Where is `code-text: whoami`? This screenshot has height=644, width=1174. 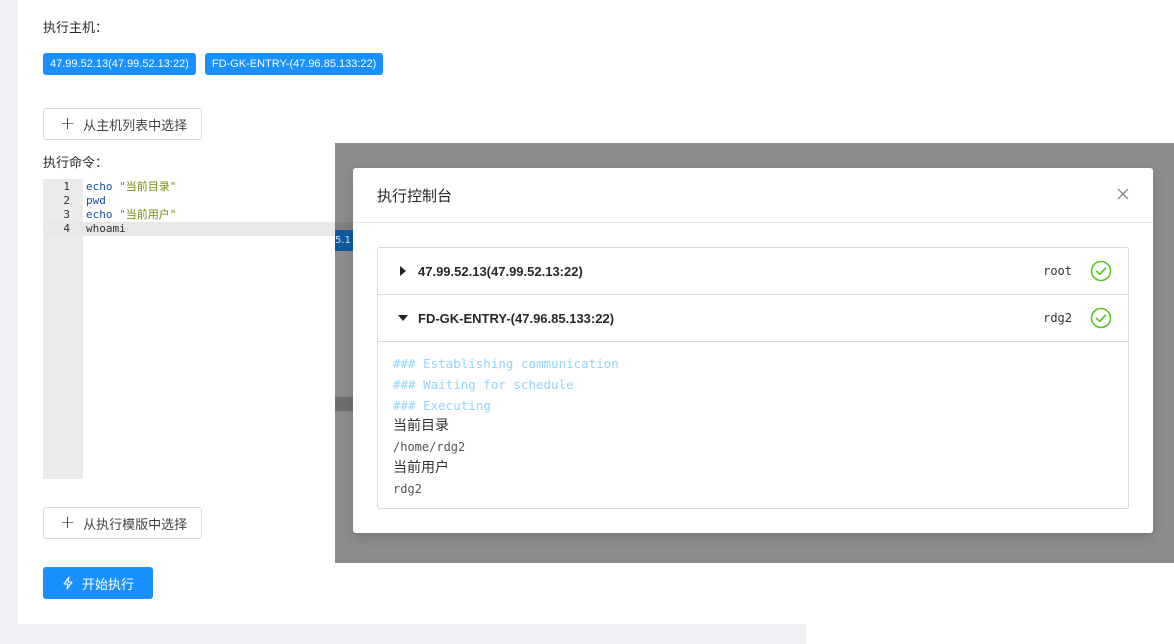
code-text: whoami is located at coordinates (106, 228).